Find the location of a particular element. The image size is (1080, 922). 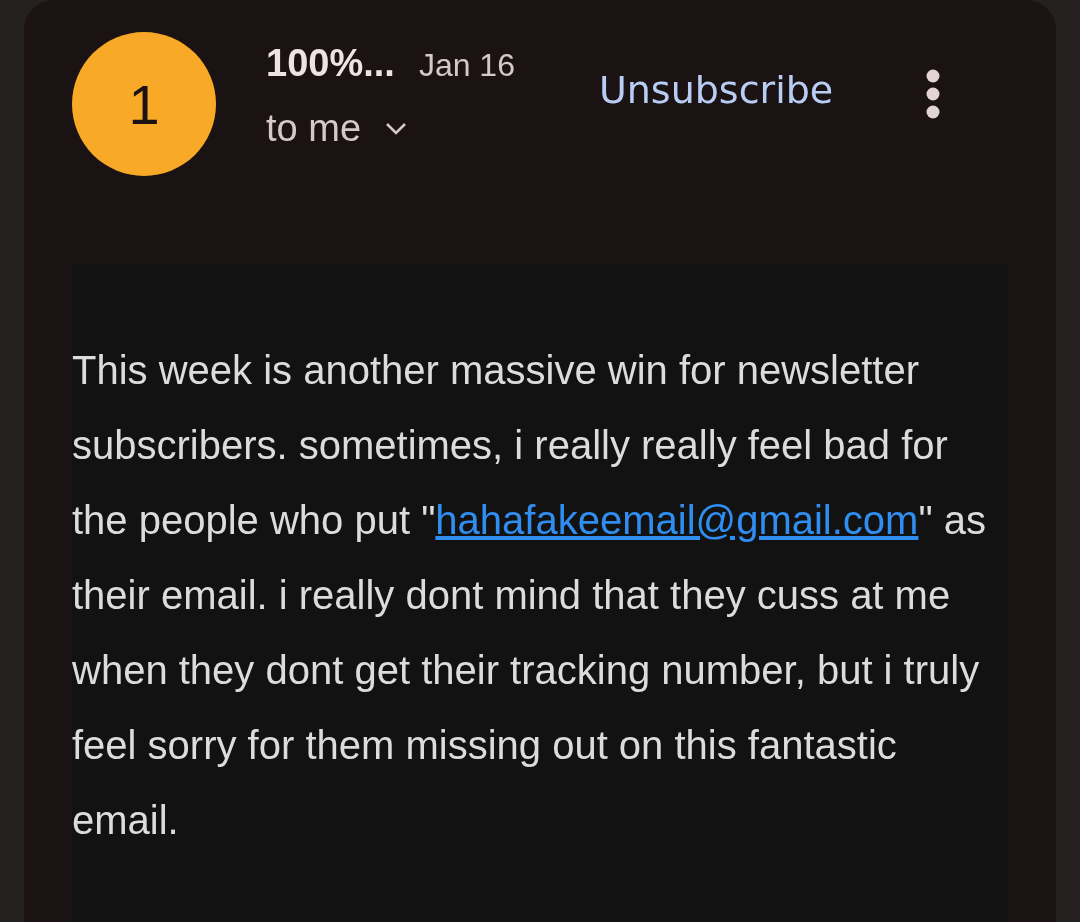

unsubscribe-link: Unsubscribe is located at coordinates (716, 90).